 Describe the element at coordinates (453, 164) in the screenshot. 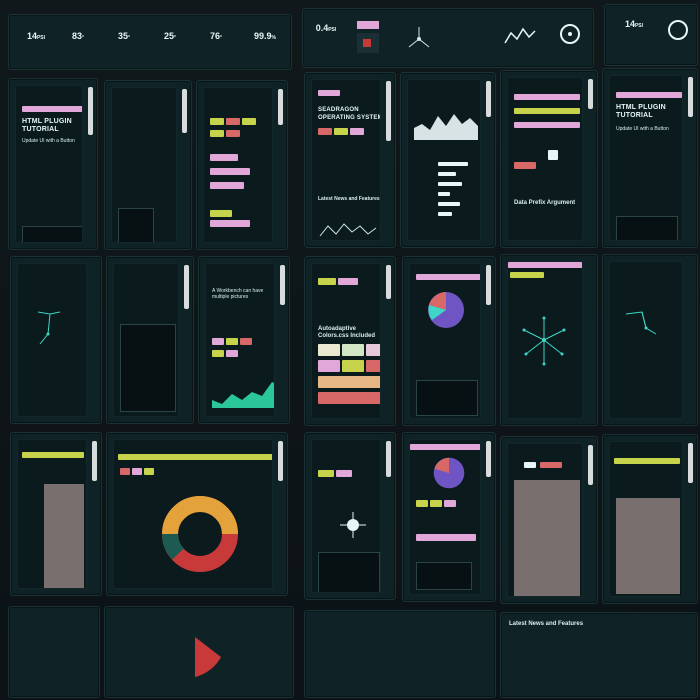

I see `bar` at that location.